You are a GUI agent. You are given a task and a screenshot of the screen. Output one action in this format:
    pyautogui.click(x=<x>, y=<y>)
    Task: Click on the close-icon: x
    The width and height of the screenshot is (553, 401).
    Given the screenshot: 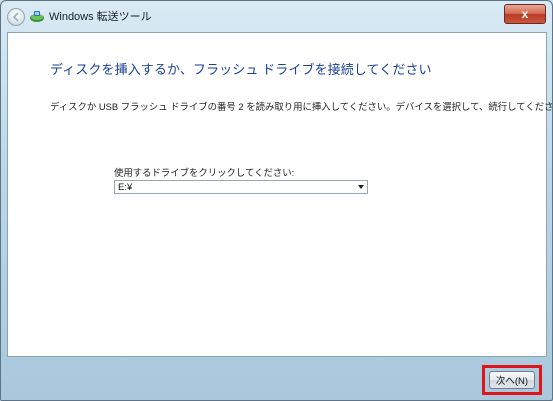 What is the action you would take?
    pyautogui.click(x=525, y=14)
    